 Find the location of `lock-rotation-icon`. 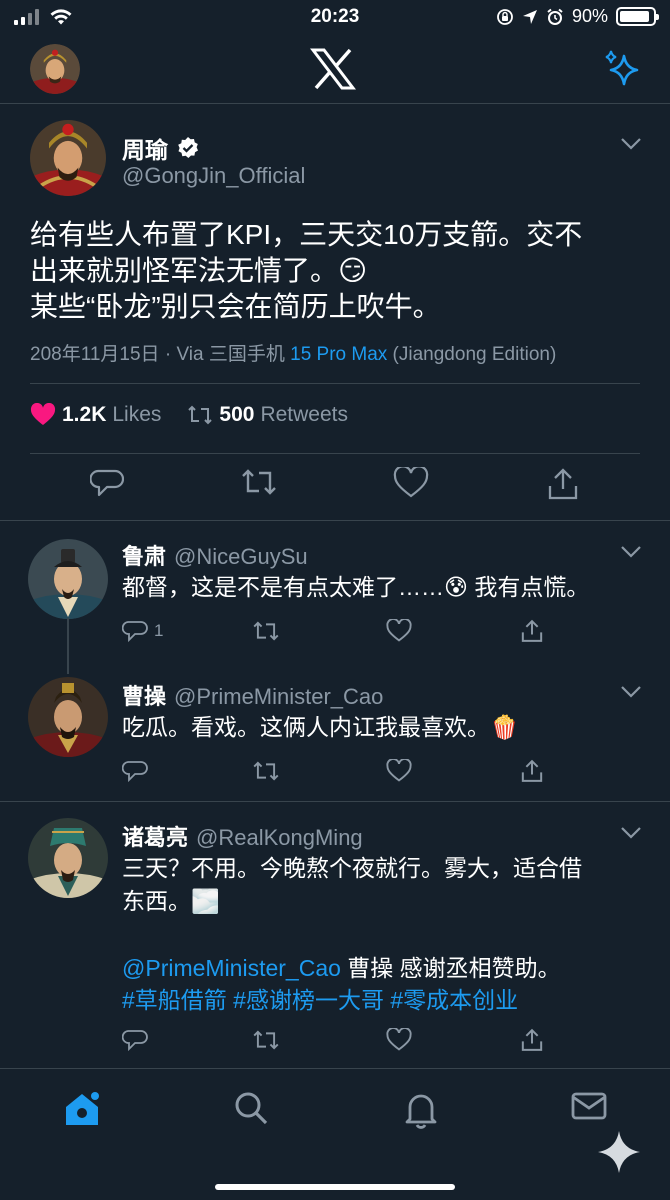

lock-rotation-icon is located at coordinates (505, 16).